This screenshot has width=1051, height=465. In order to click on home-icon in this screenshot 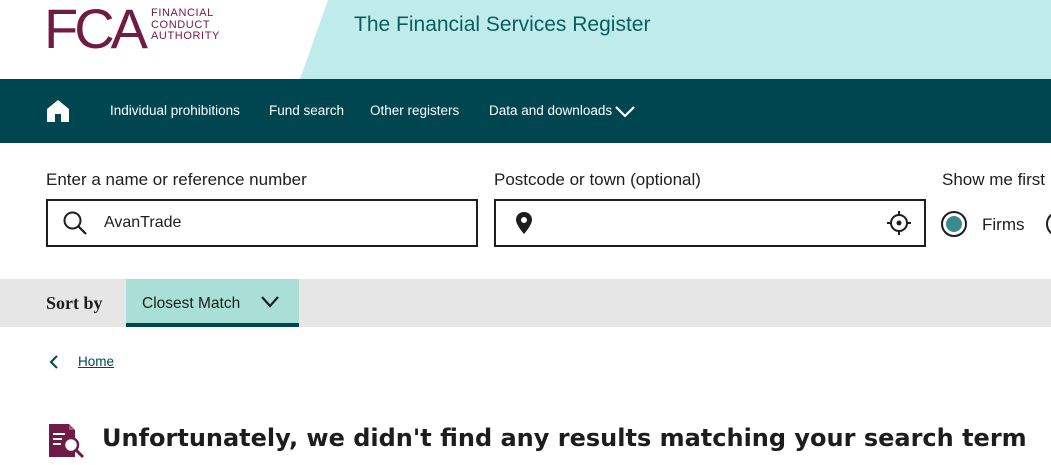, I will do `click(58, 111)`.